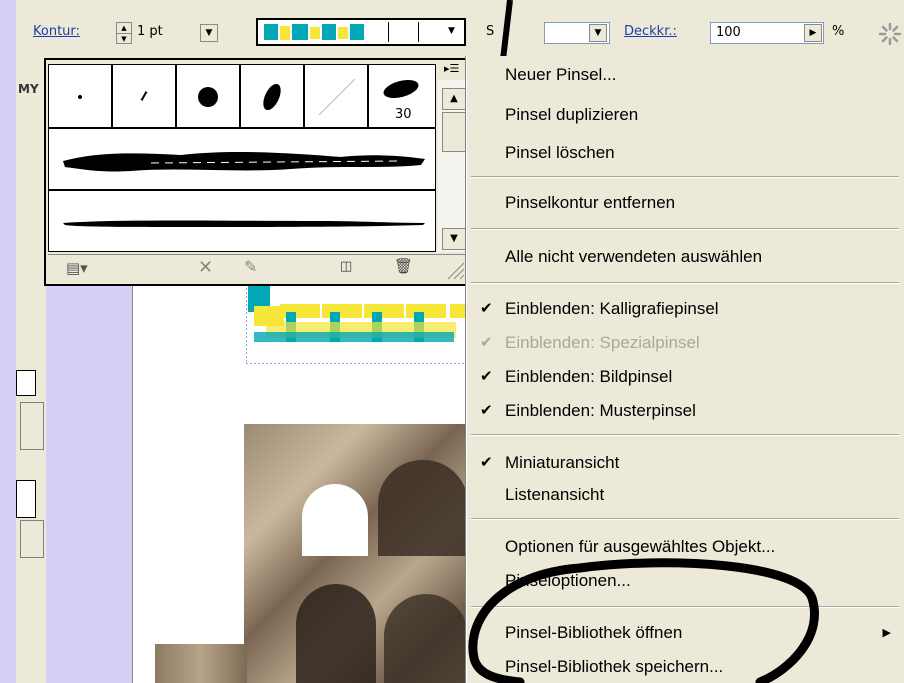  What do you see at coordinates (685, 257) in the screenshot?
I see `menu-item-alle-nicht-verwendeten: Alle nicht verwendeten auswählen` at bounding box center [685, 257].